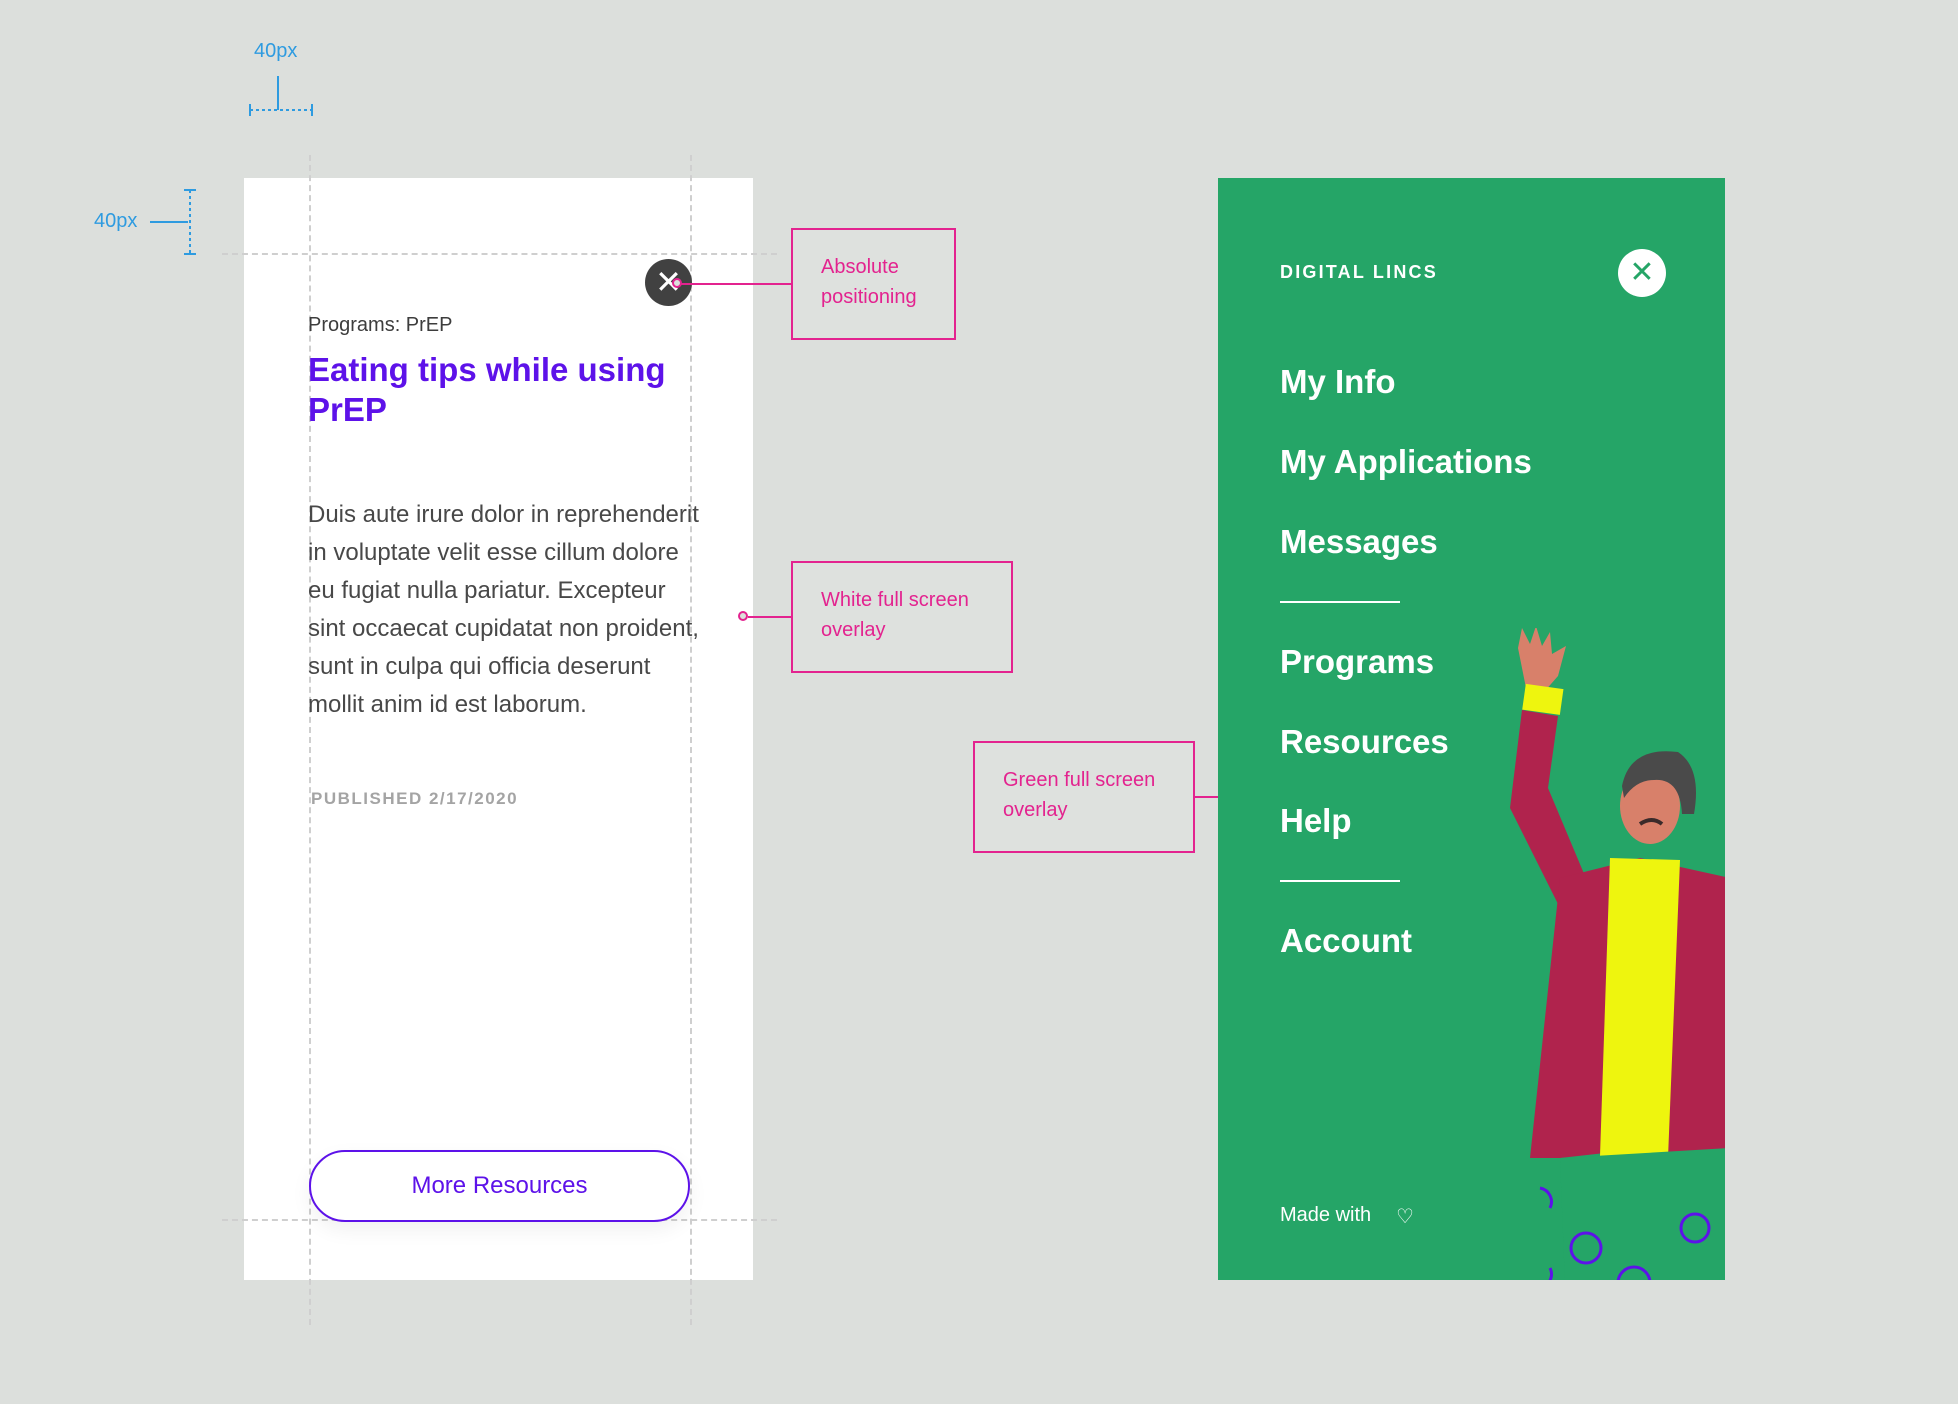 The width and height of the screenshot is (1958, 1404). What do you see at coordinates (1359, 272) in the screenshot?
I see `brand-logo: DIGITAL LINCS` at bounding box center [1359, 272].